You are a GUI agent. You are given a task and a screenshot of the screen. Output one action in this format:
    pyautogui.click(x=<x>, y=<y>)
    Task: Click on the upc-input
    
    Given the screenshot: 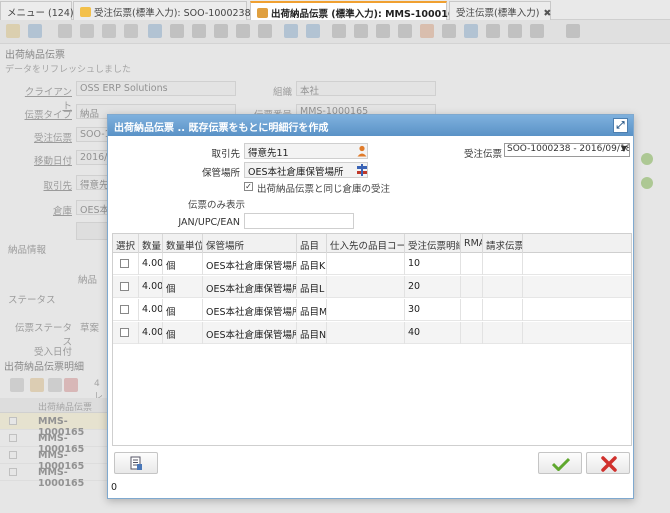 What is the action you would take?
    pyautogui.click(x=299, y=221)
    